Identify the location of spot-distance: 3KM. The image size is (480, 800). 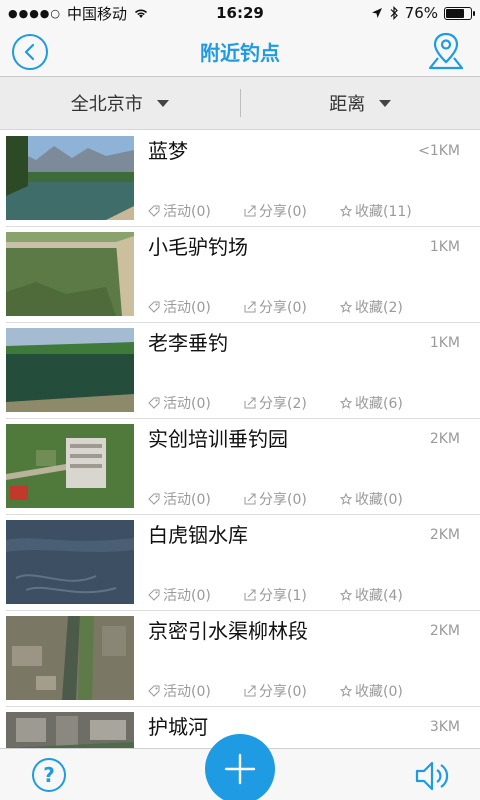
(444, 727).